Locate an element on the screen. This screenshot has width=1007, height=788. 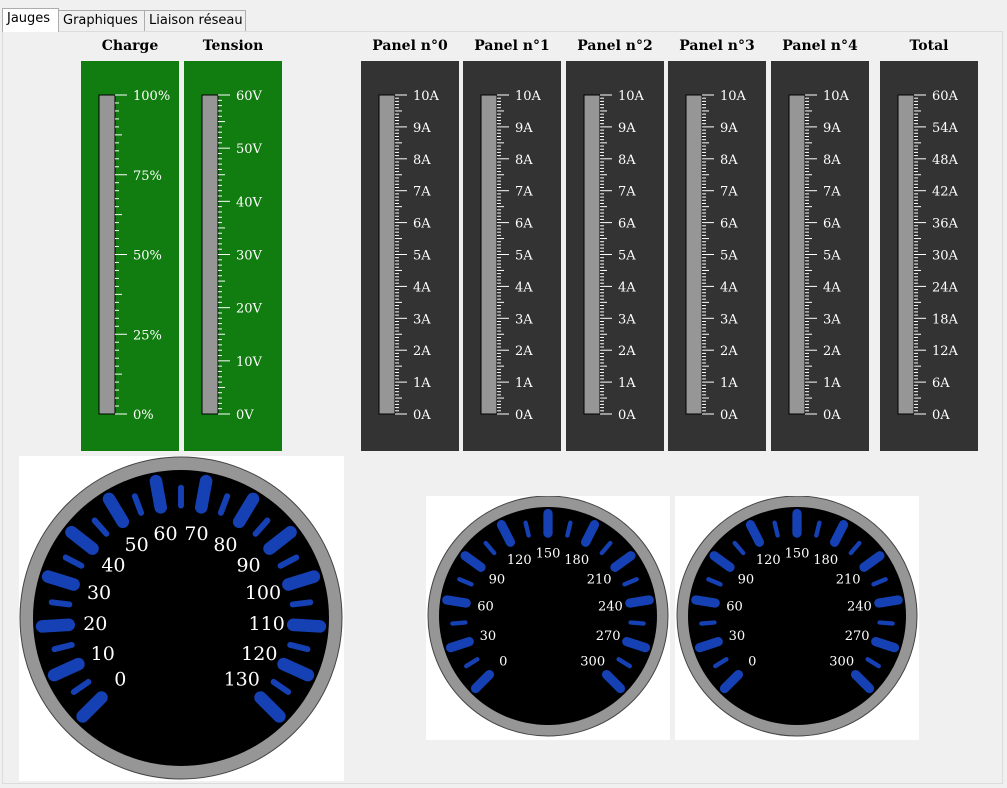
dial-label: 70 is located at coordinates (196, 534).